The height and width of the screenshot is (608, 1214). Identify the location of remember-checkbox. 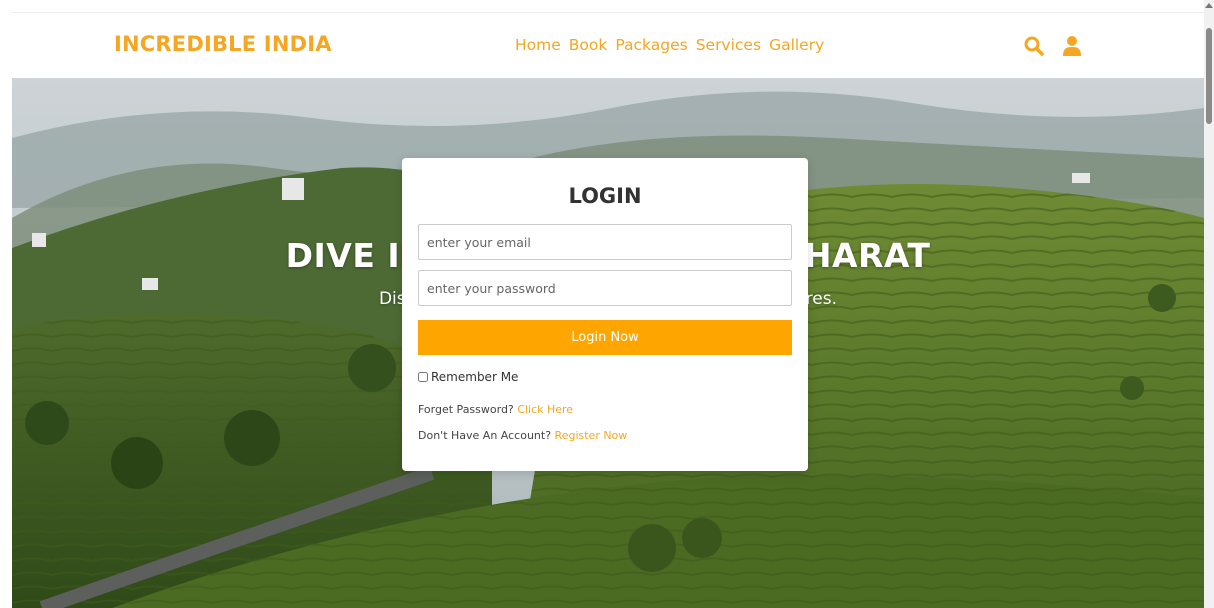
(423, 377).